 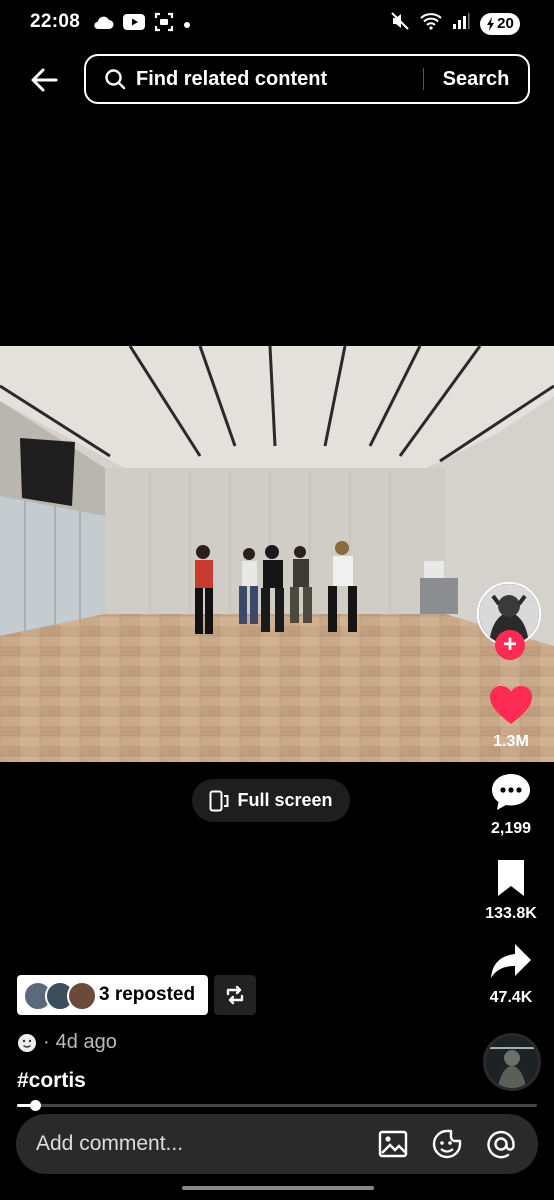 I want to click on fullscreen-icon, so click(x=219, y=800).